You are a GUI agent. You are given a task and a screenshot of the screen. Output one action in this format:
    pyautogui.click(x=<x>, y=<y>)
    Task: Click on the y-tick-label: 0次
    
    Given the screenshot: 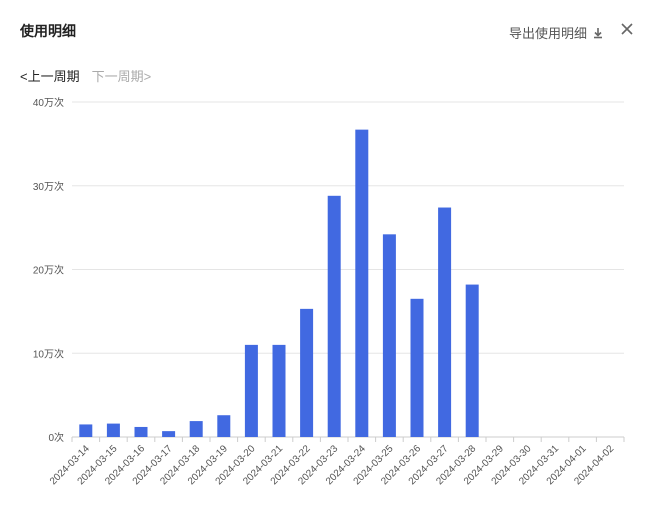 What is the action you would take?
    pyautogui.click(x=56, y=437)
    